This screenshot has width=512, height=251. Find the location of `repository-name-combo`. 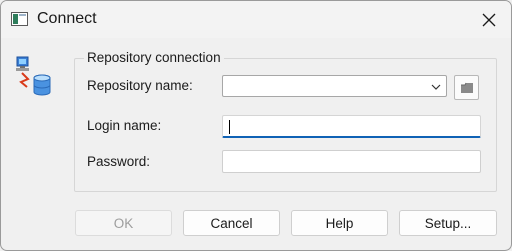

repository-name-combo is located at coordinates (334, 86).